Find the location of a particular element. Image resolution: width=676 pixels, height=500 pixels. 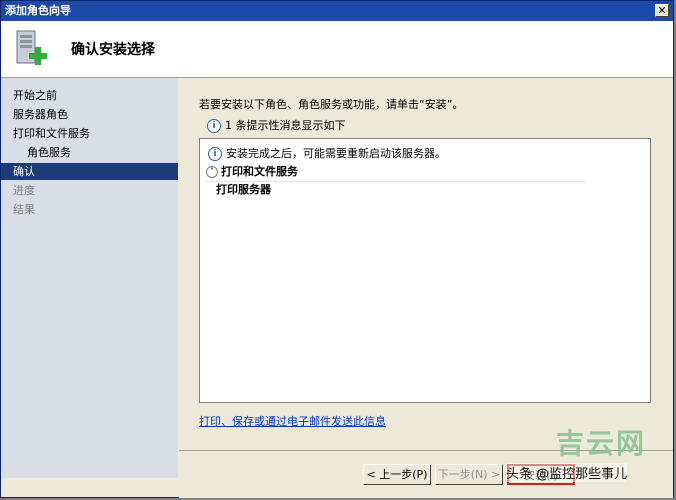

next-button: 下一步(N) > is located at coordinates (469, 474).